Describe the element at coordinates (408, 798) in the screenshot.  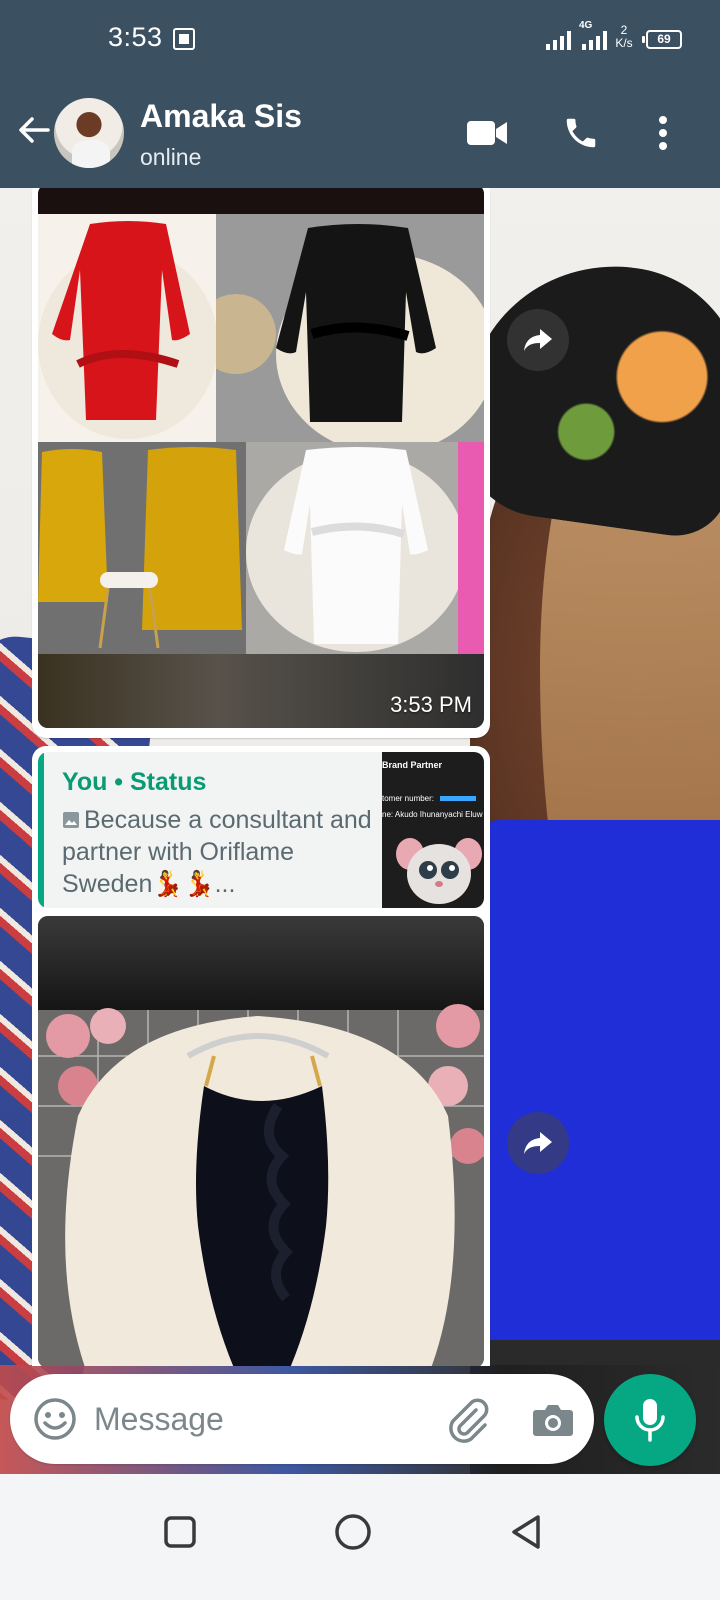
I see `thumb-line-2: tomer number:` at that location.